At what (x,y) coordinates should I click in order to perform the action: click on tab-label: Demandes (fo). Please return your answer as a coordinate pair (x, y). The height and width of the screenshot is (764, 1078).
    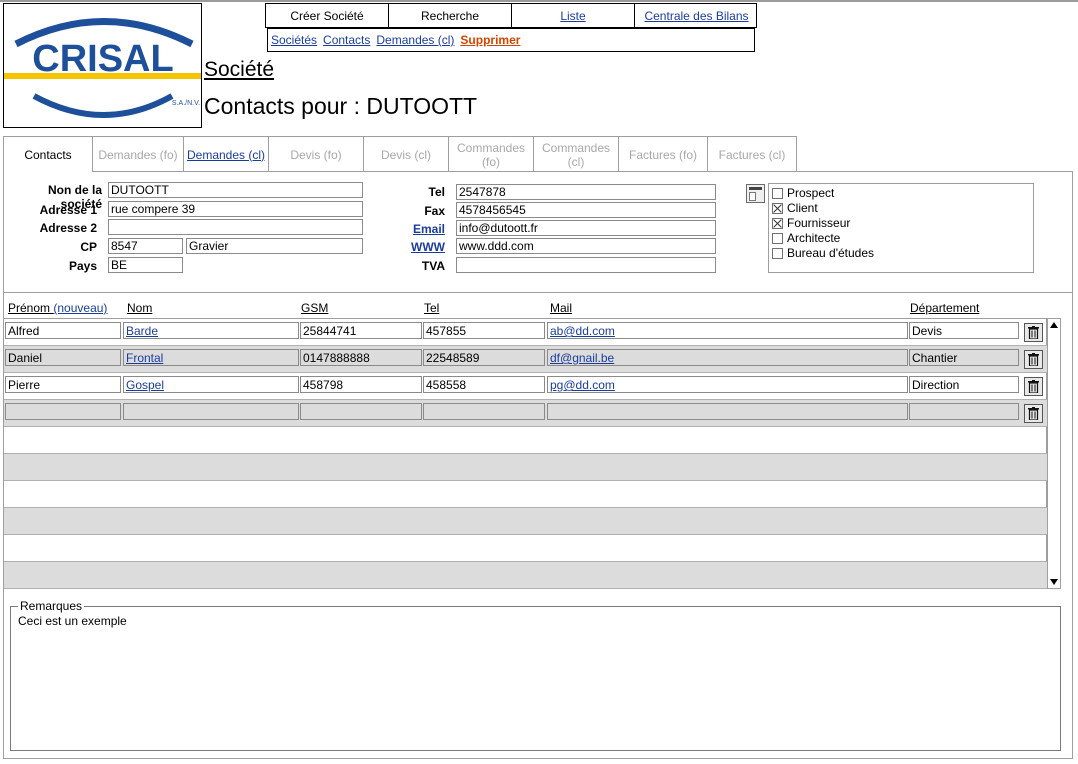
    Looking at the image, I should click on (137, 155).